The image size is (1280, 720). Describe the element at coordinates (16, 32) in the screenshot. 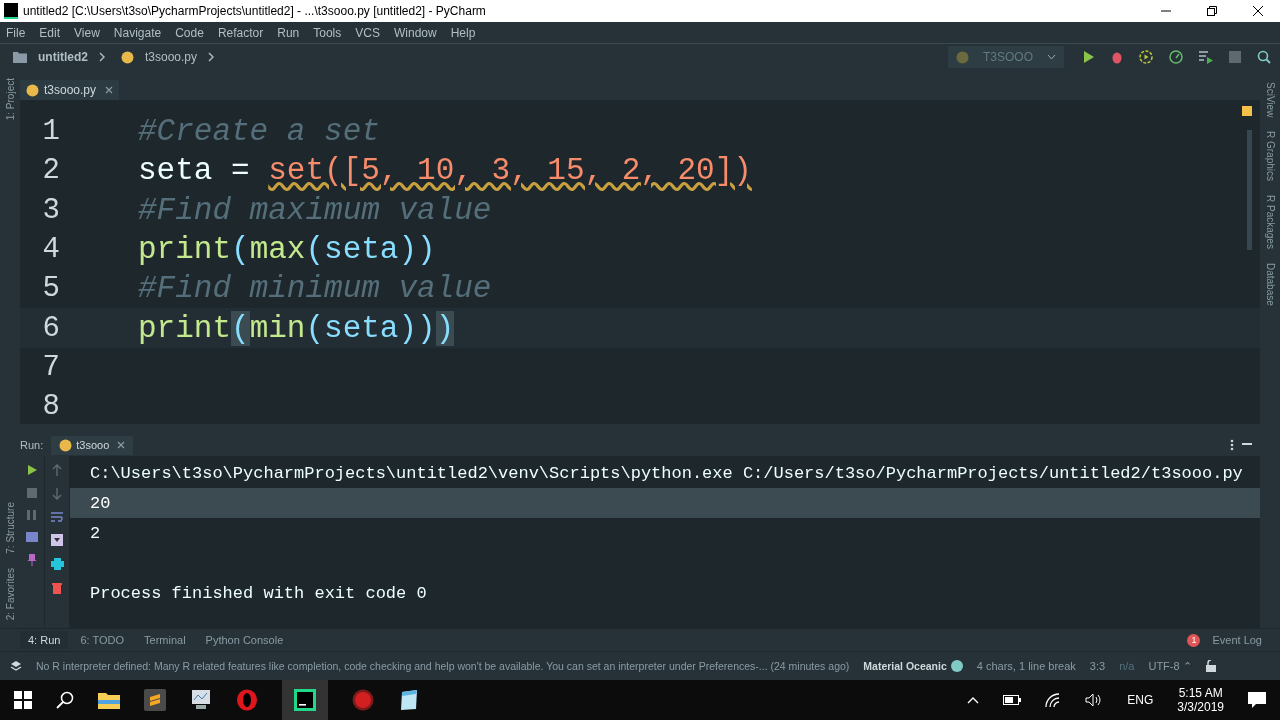

I see `menu-item: File` at that location.